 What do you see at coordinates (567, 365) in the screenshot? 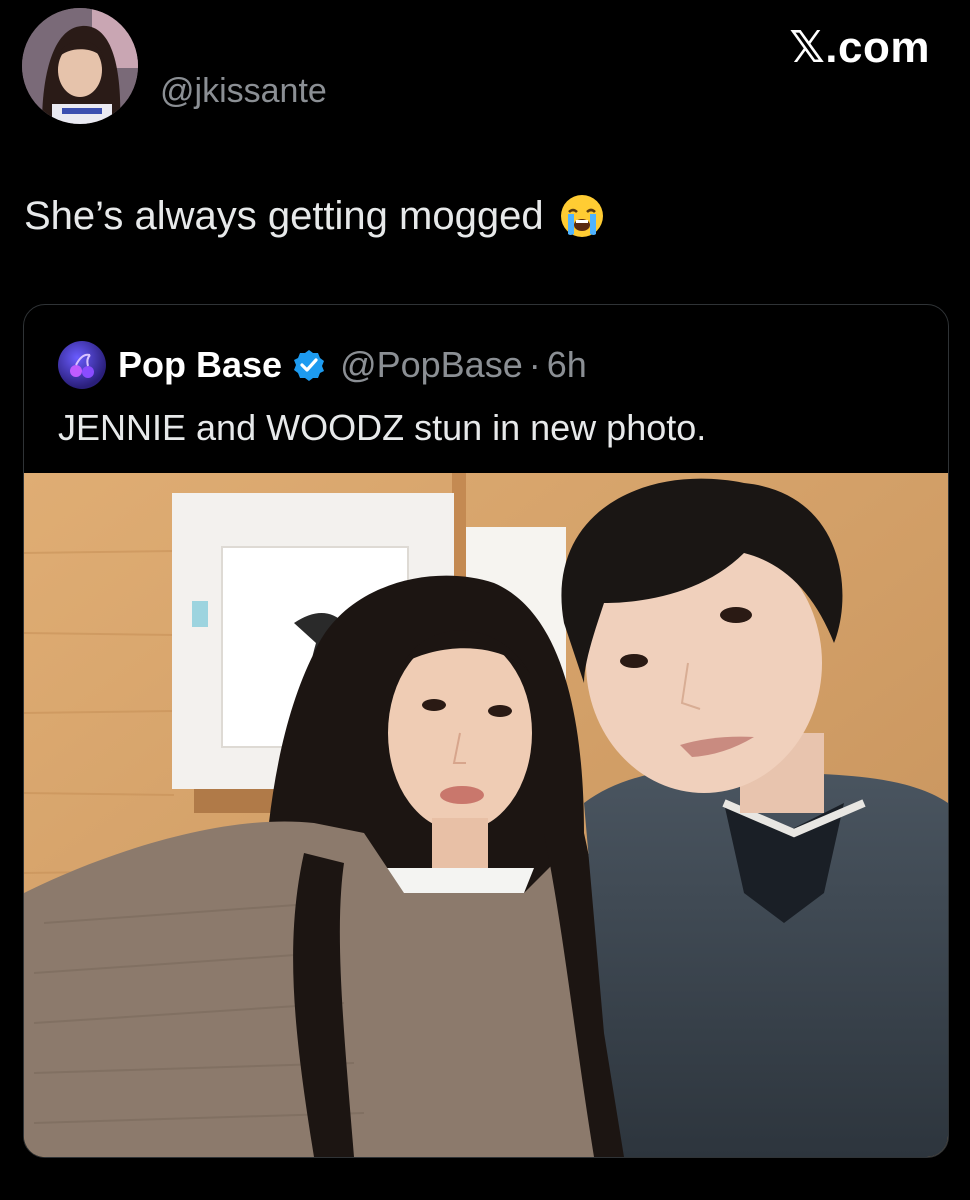
I see `quoted-timestamp: 6h` at bounding box center [567, 365].